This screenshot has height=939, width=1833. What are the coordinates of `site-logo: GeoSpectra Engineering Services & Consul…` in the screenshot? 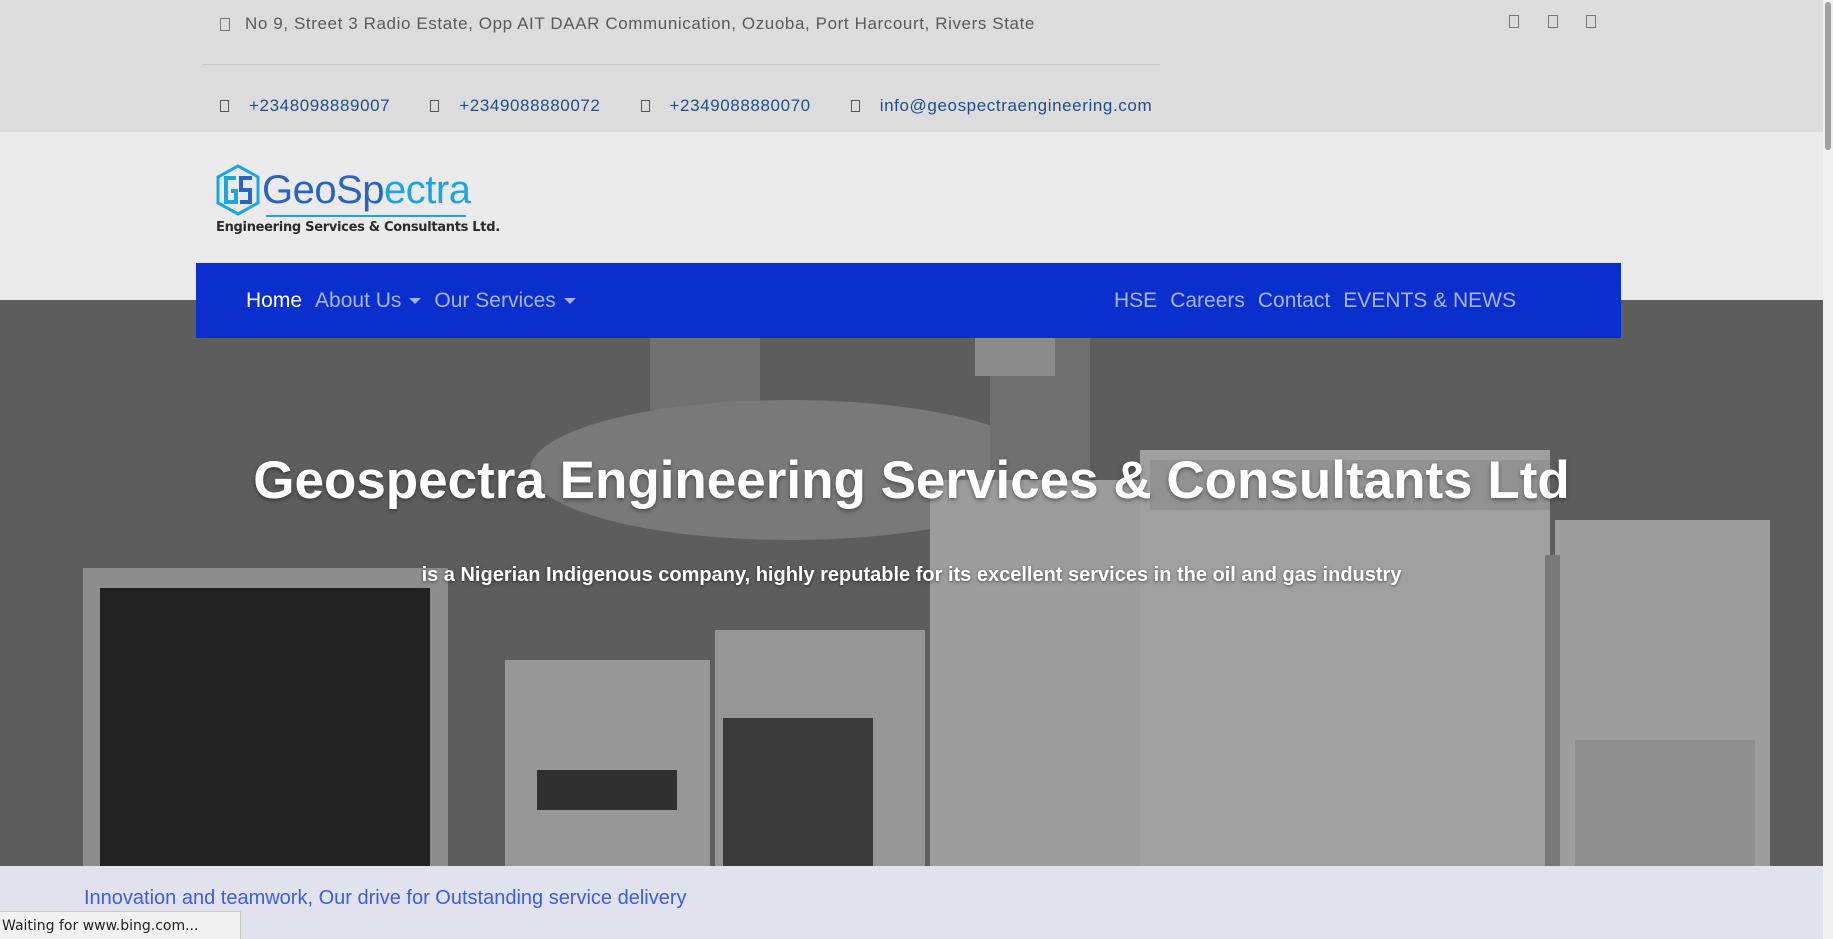 It's located at (357, 199).